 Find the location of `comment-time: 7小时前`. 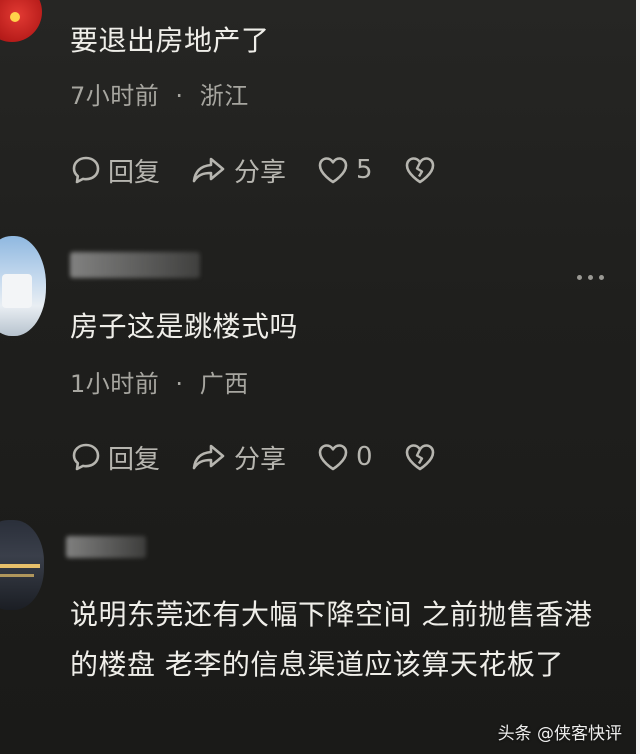

comment-time: 7小时前 is located at coordinates (115, 96).